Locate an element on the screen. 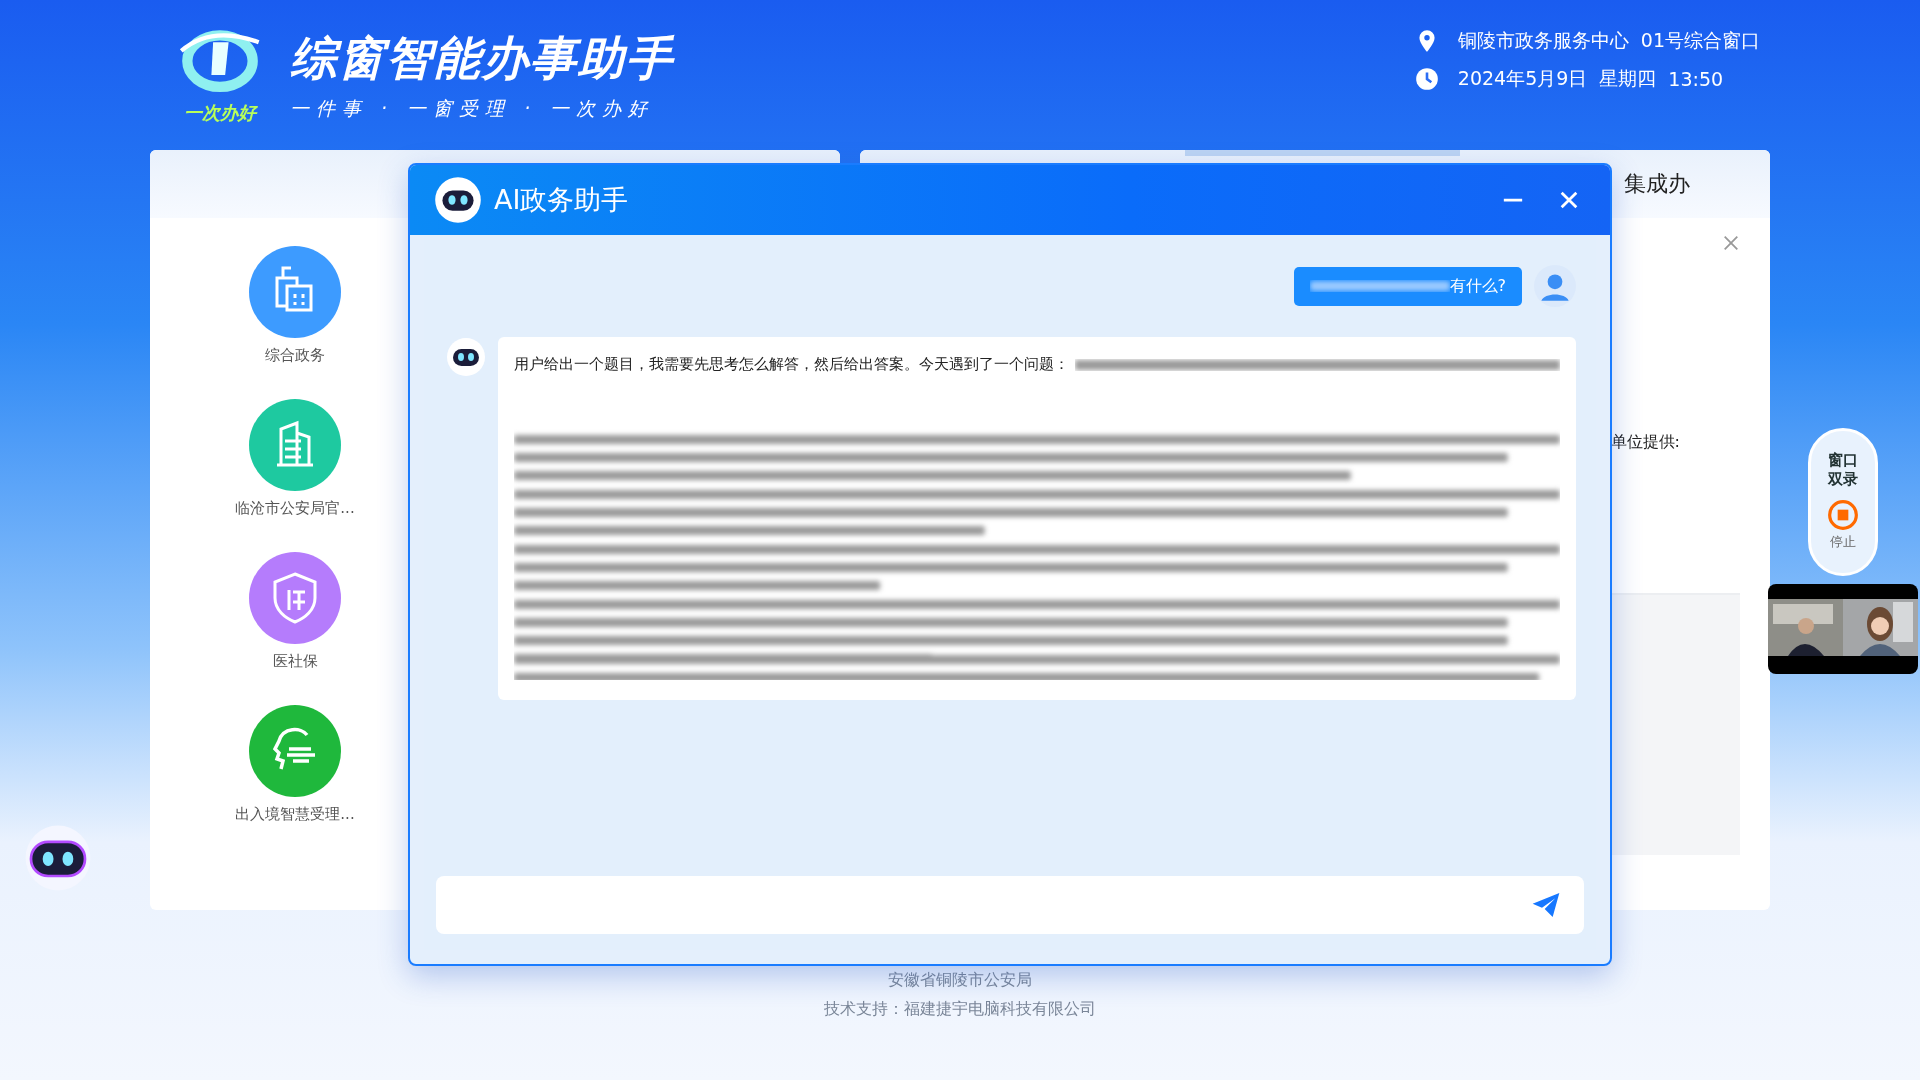  dialog-title: AI政务助手 is located at coordinates (561, 200).